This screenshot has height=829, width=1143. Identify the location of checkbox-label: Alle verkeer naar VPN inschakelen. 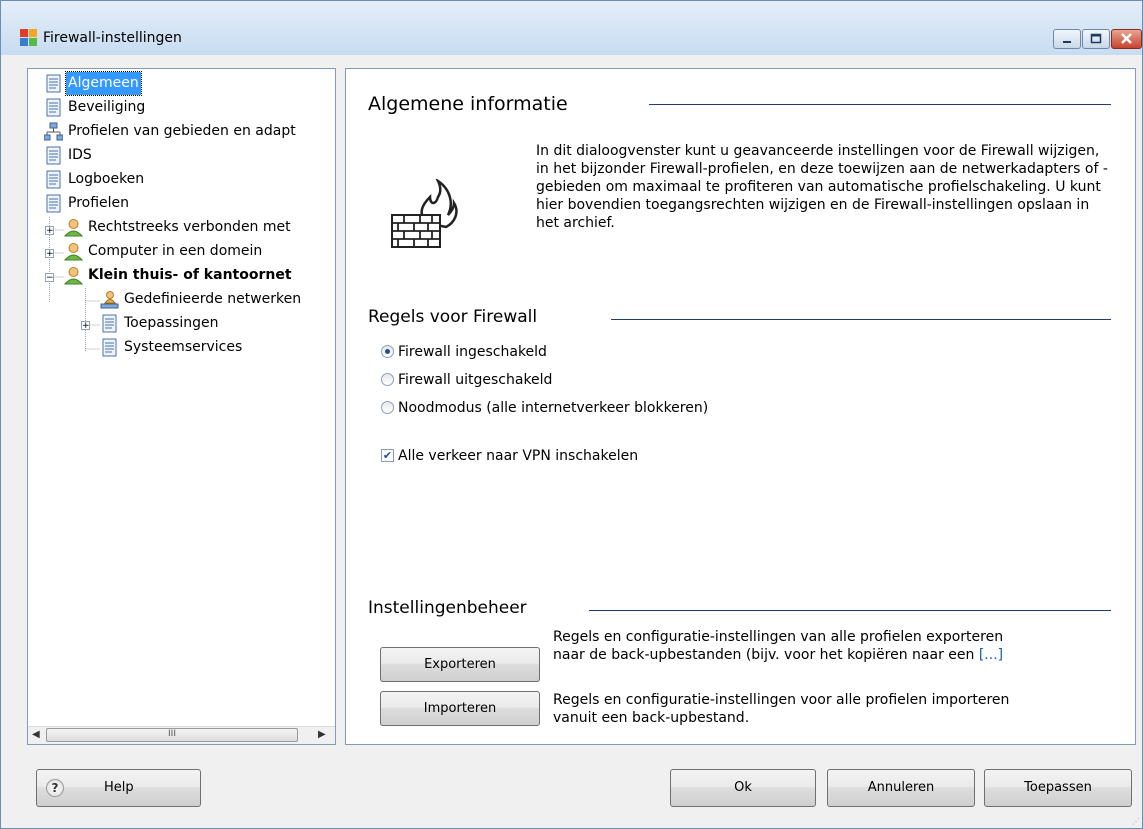
(518, 456).